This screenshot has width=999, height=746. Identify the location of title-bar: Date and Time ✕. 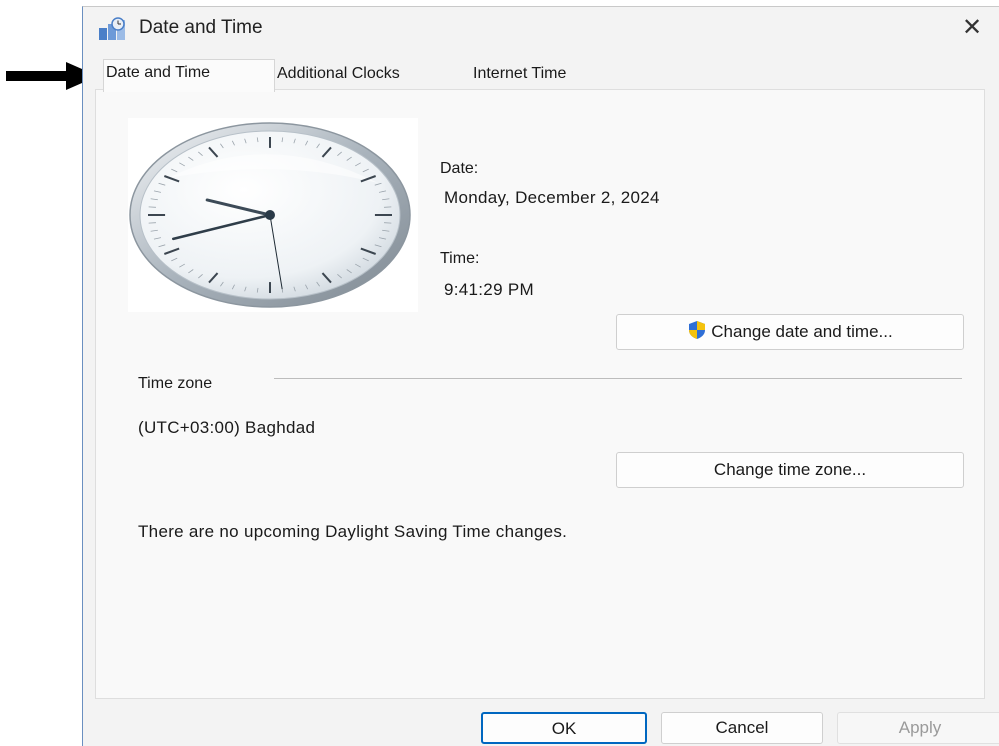
(541, 30).